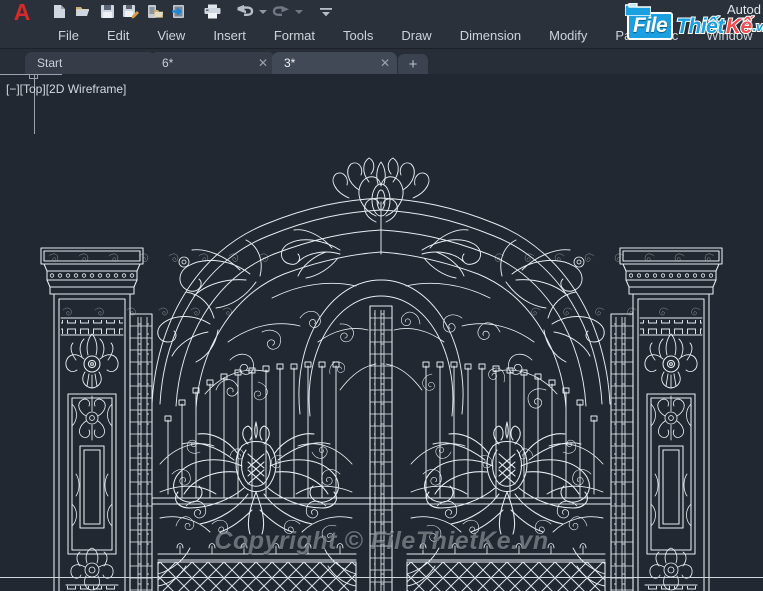 The image size is (763, 591). I want to click on new-file-icon, so click(59, 11).